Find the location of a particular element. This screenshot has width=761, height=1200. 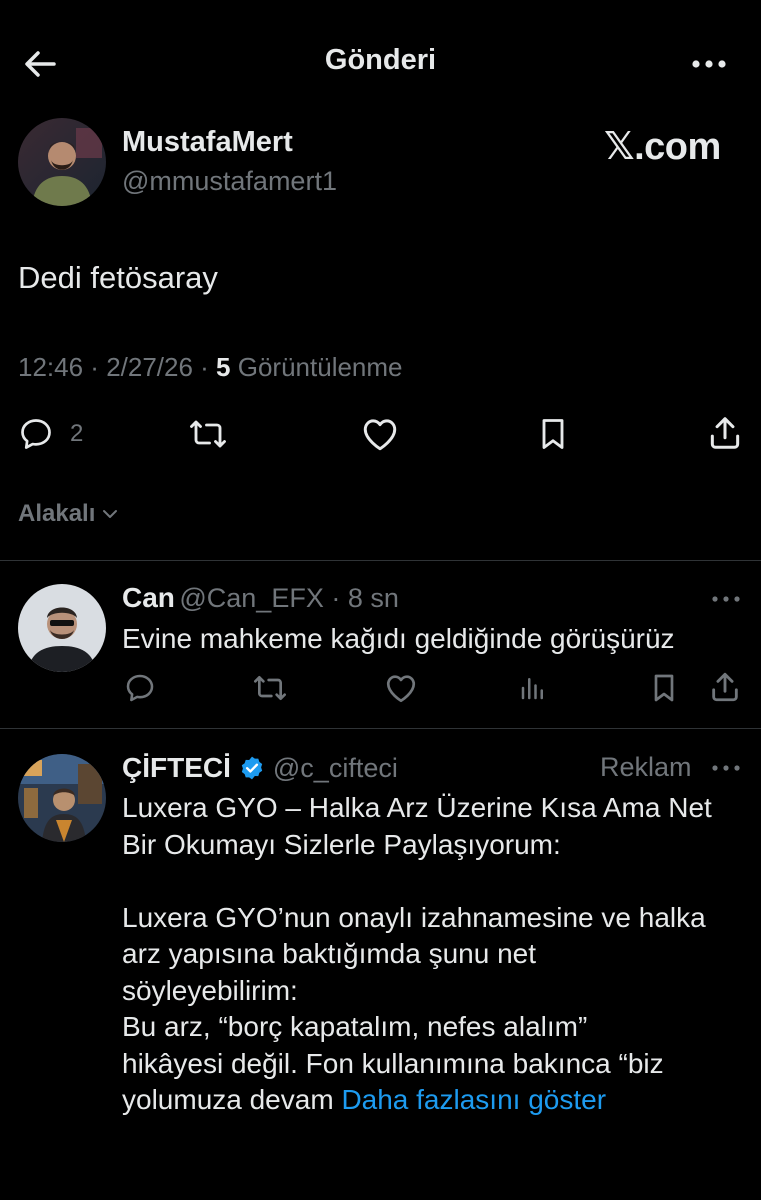

views-count: 5 is located at coordinates (223, 367).